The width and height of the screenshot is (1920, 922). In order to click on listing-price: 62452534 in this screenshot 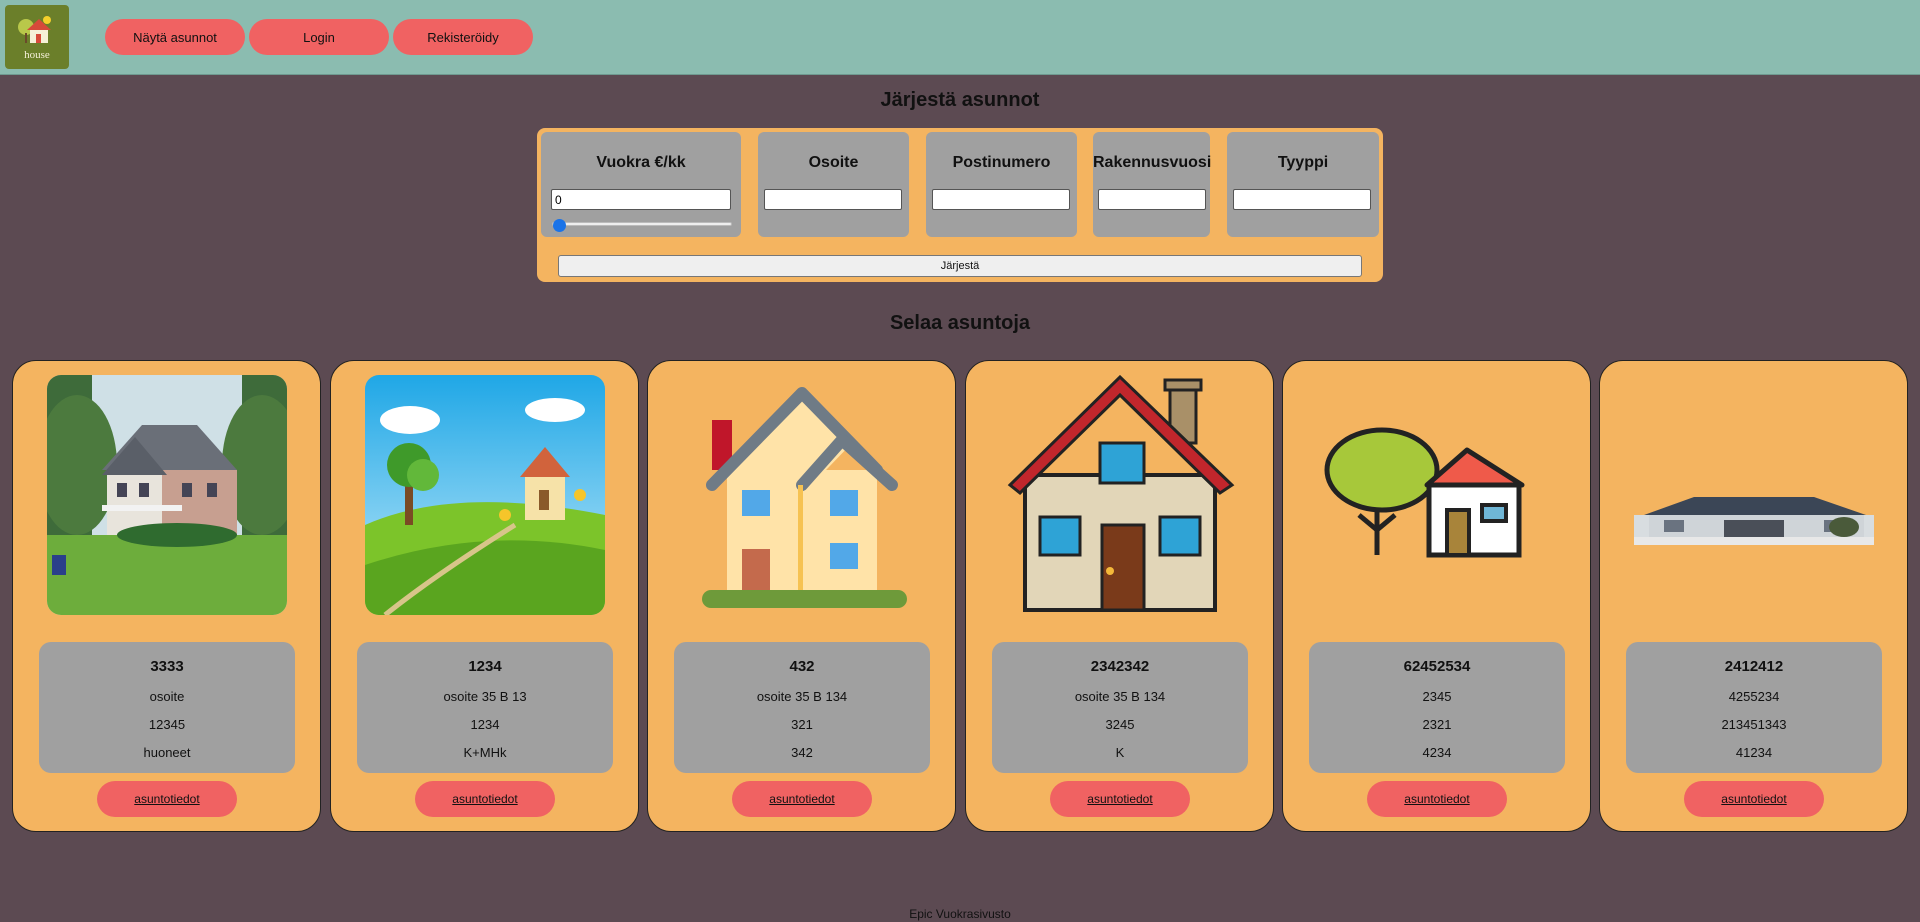, I will do `click(1437, 666)`.